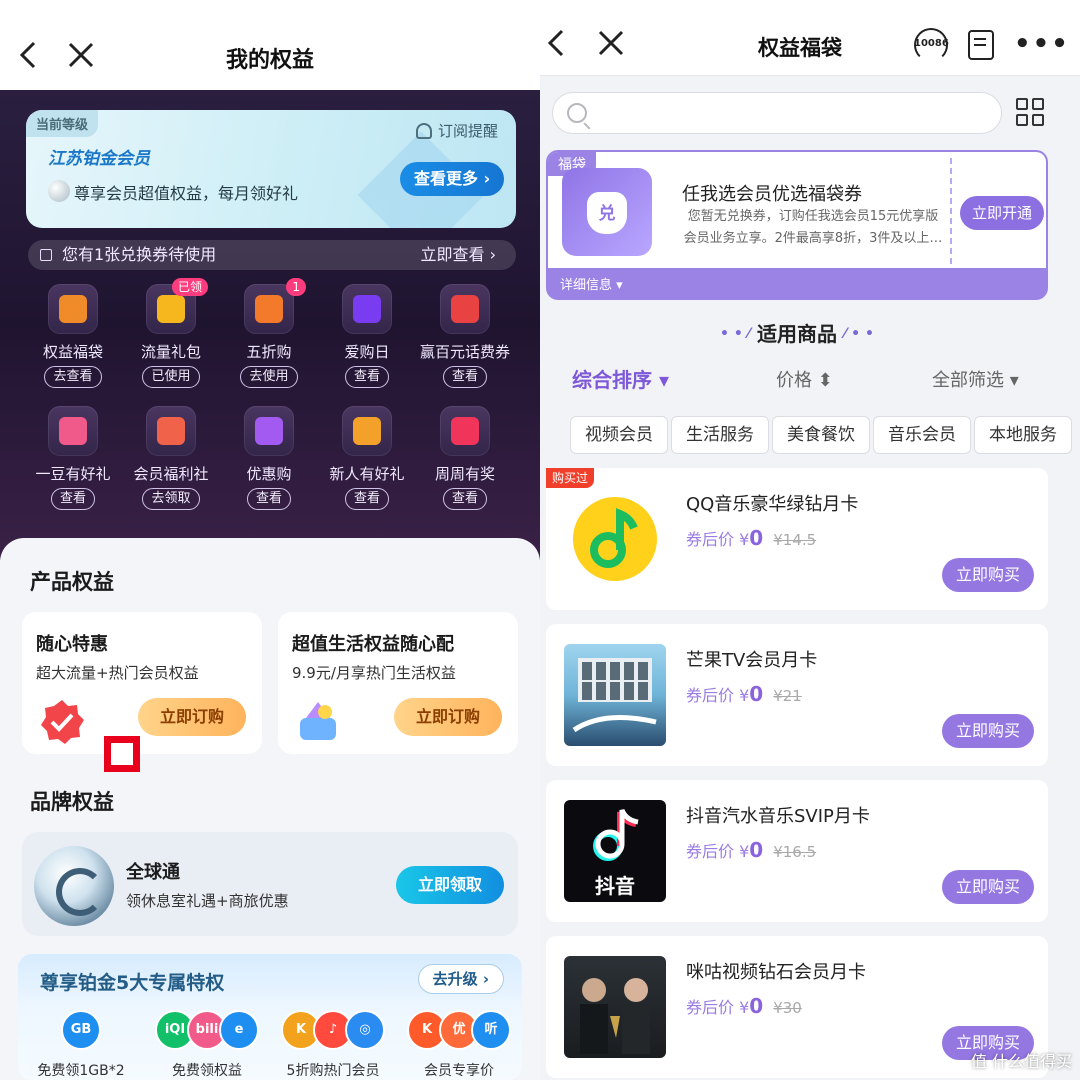 The width and height of the screenshot is (1080, 1080). Describe the element at coordinates (333, 1071) in the screenshot. I see `privilege-label: 5折购热门会员` at that location.